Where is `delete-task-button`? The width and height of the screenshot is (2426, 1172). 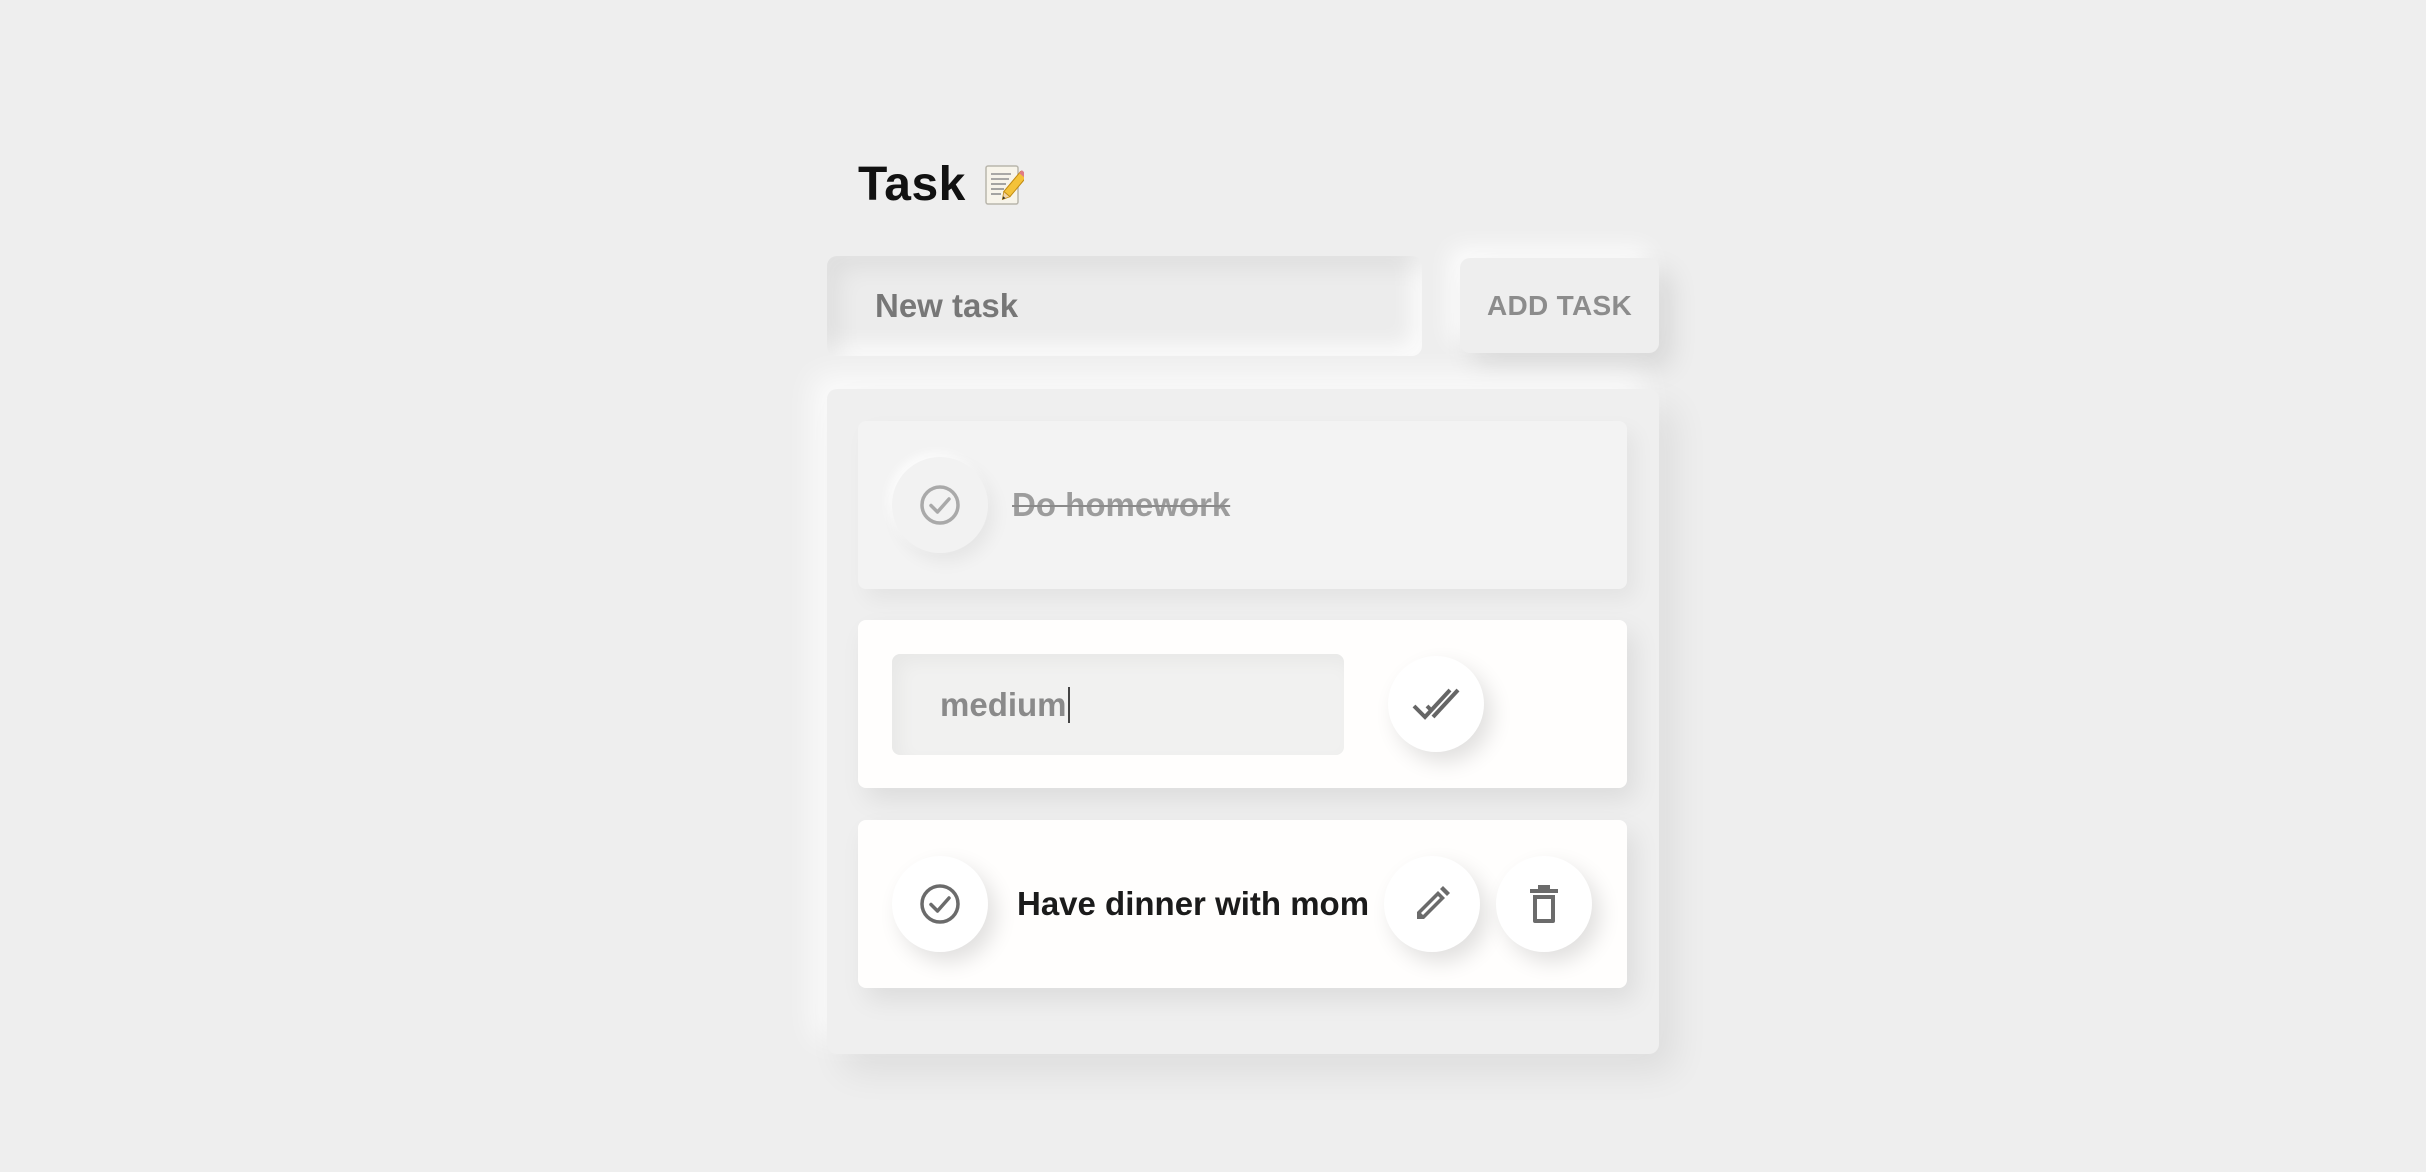
delete-task-button is located at coordinates (1544, 904).